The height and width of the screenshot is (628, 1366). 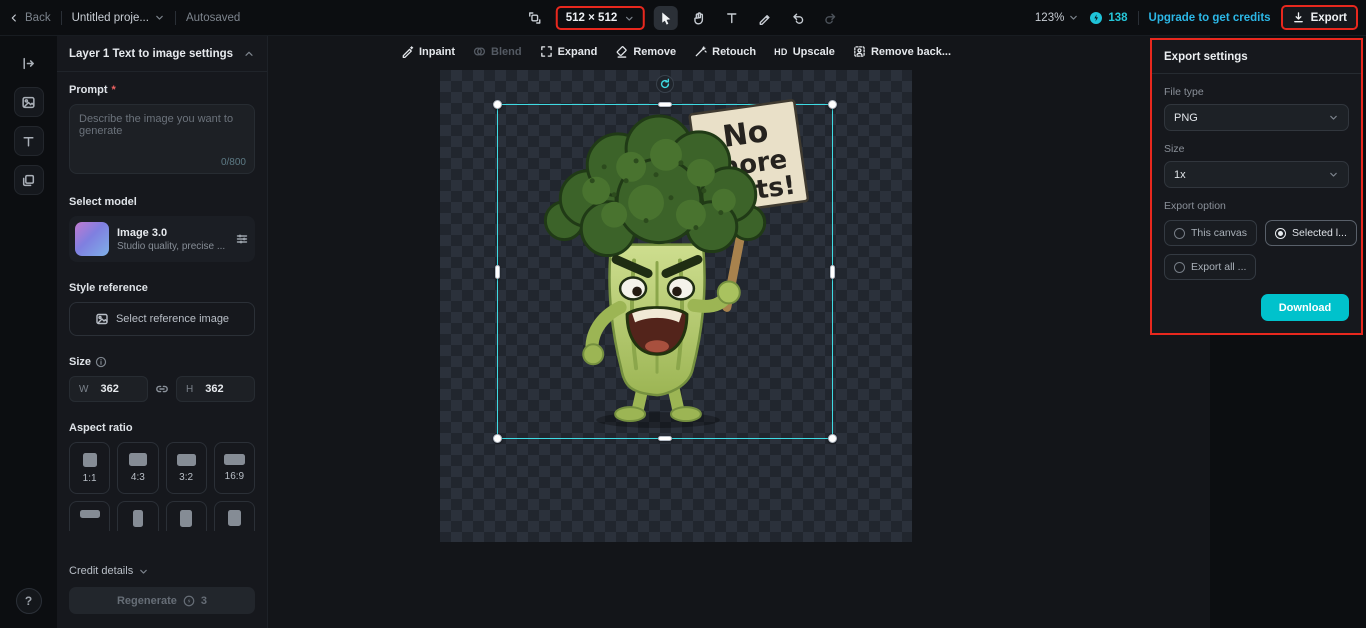 What do you see at coordinates (102, 319) in the screenshot?
I see `image-placeholder-icon` at bounding box center [102, 319].